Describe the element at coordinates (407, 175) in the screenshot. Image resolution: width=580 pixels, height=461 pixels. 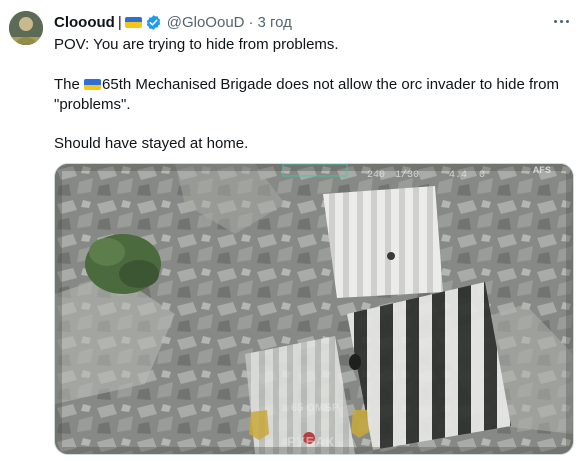
I see `osd-value-2: 1/30` at that location.